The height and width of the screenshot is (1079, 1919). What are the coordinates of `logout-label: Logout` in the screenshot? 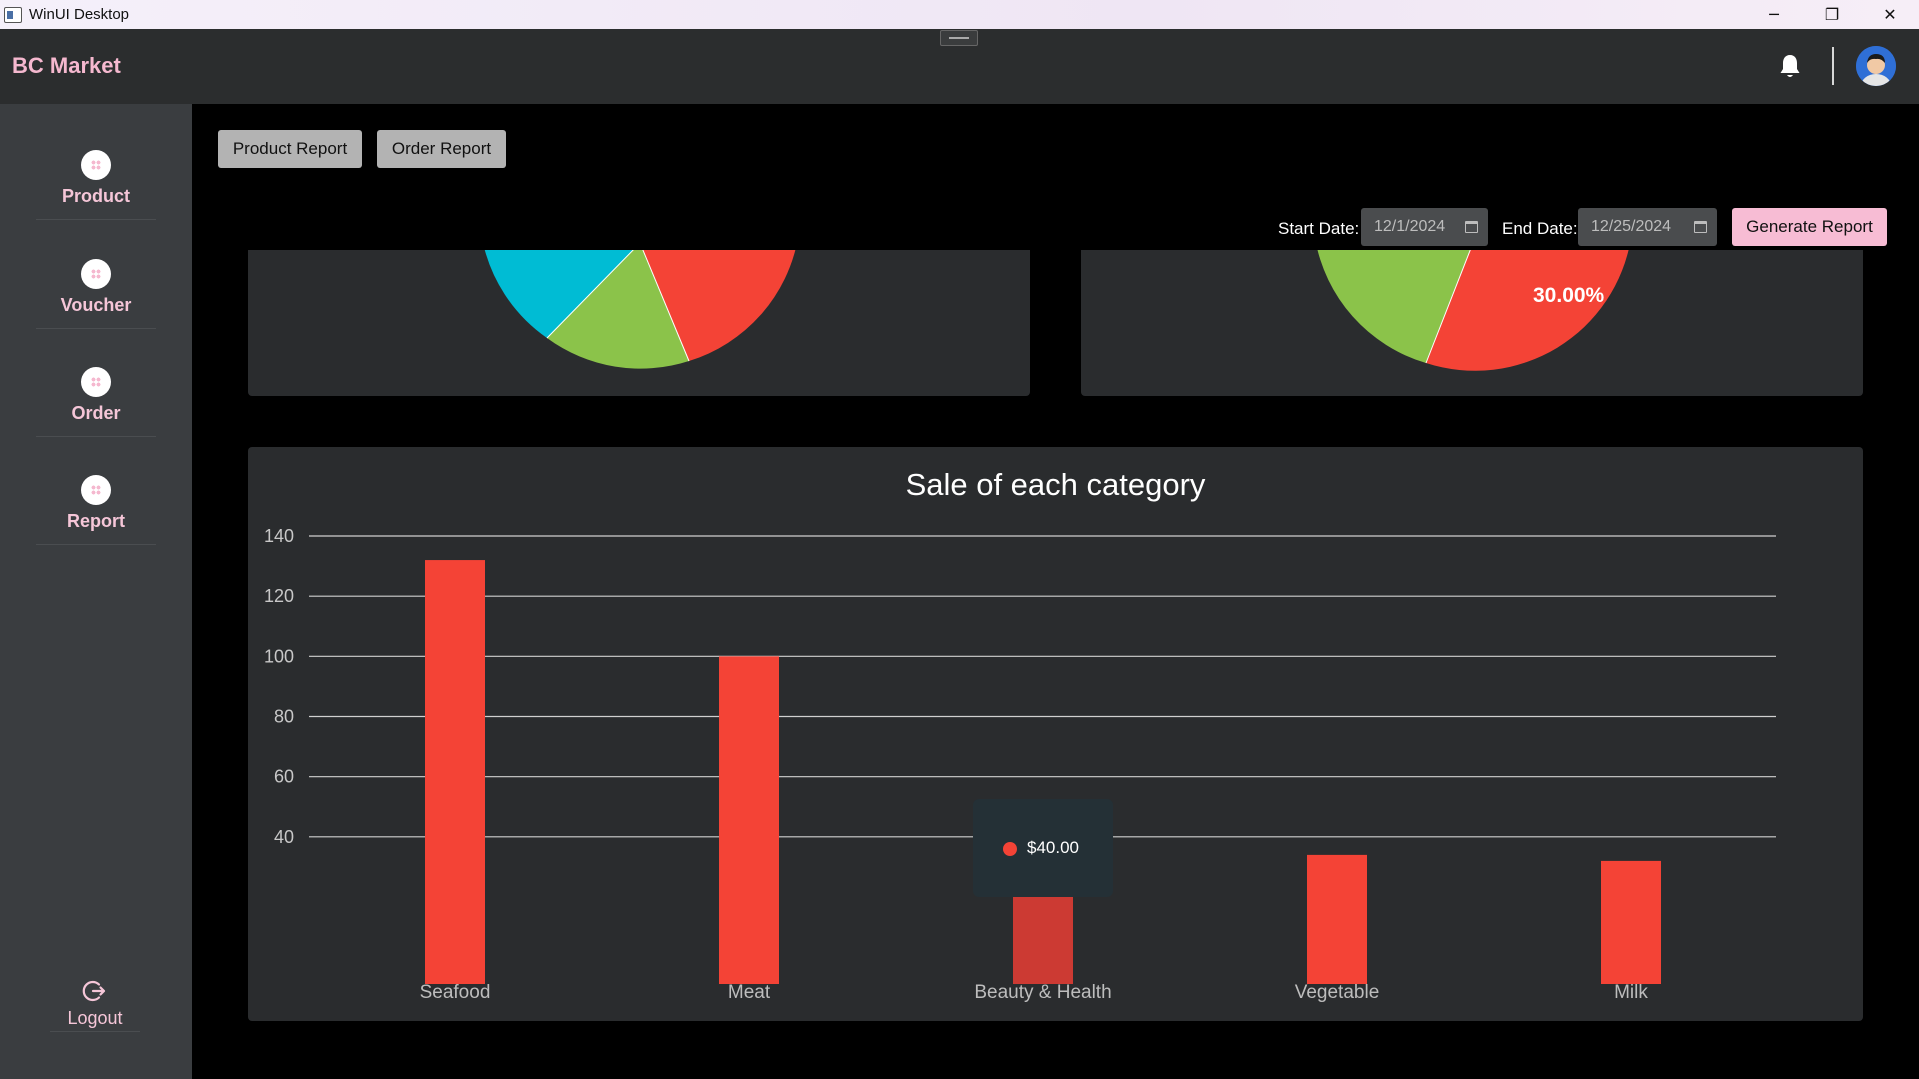 It's located at (95, 1018).